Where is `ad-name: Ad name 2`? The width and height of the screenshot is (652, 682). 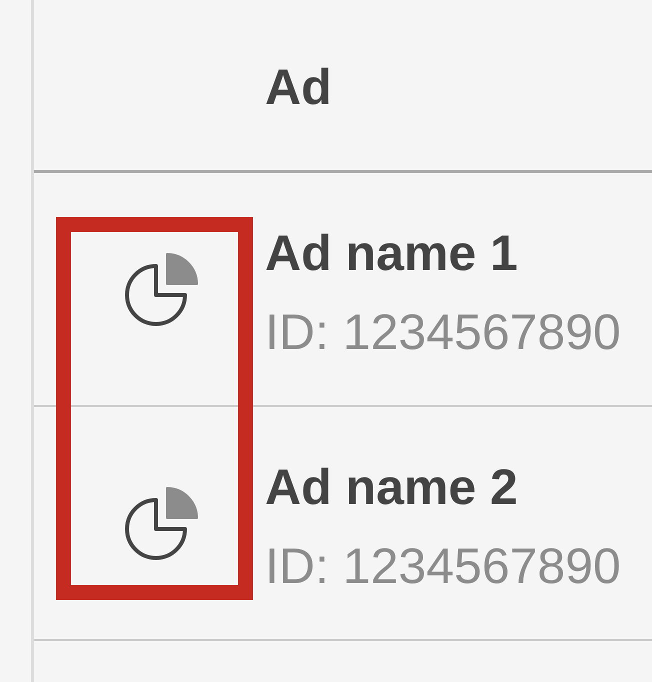
ad-name: Ad name 2 is located at coordinates (391, 487).